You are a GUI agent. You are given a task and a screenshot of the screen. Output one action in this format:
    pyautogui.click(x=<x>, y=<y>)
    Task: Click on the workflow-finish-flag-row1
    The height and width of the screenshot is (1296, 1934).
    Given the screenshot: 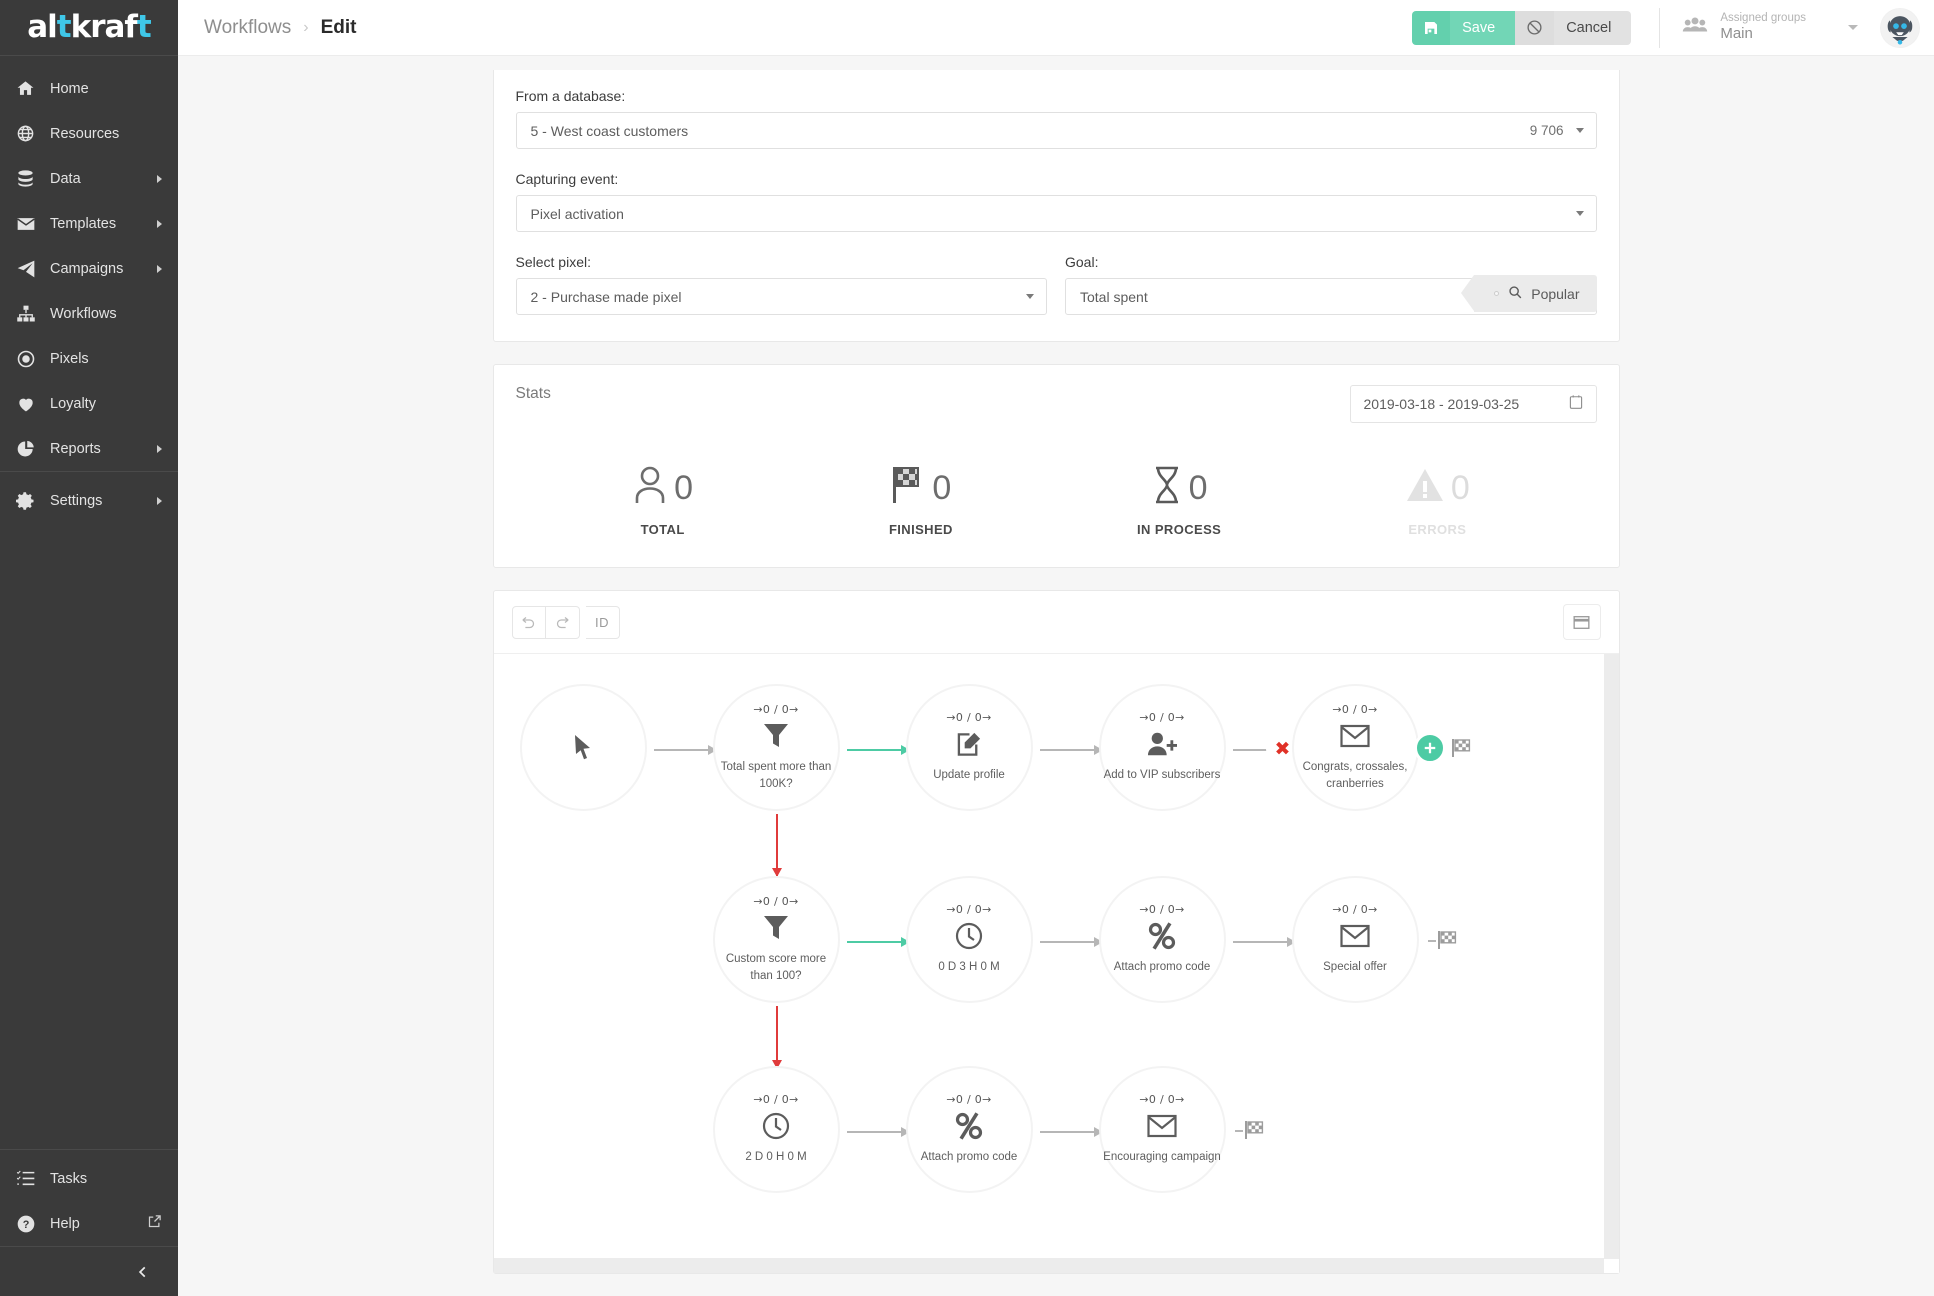 What is the action you would take?
    pyautogui.click(x=1461, y=750)
    